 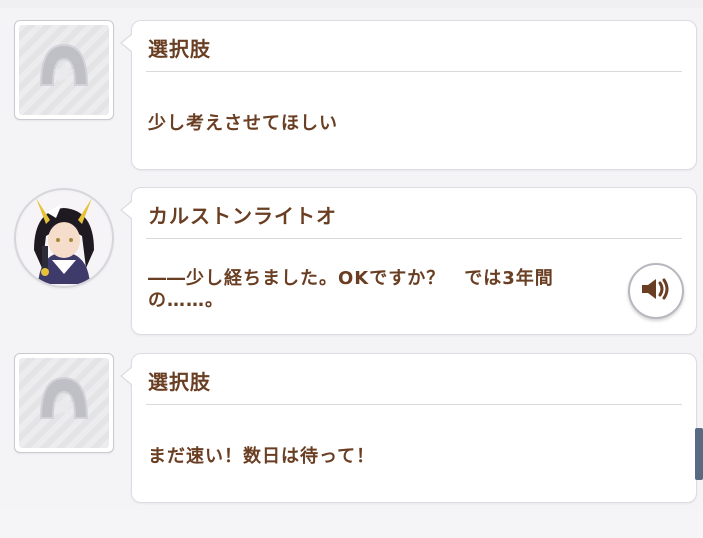 What do you see at coordinates (699, 454) in the screenshot?
I see `scrollbar-thumb` at bounding box center [699, 454].